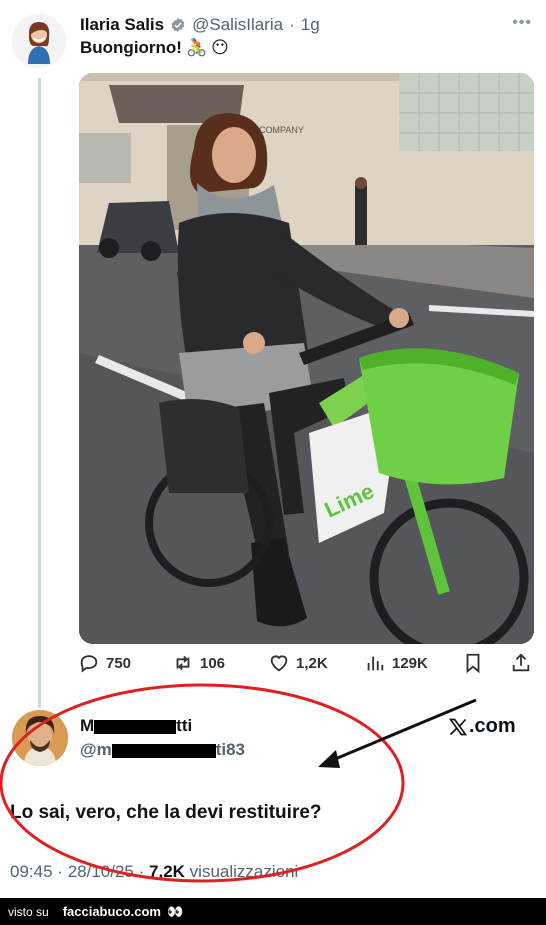  Describe the element at coordinates (410, 663) in the screenshot. I see `views-count: 129K` at that location.